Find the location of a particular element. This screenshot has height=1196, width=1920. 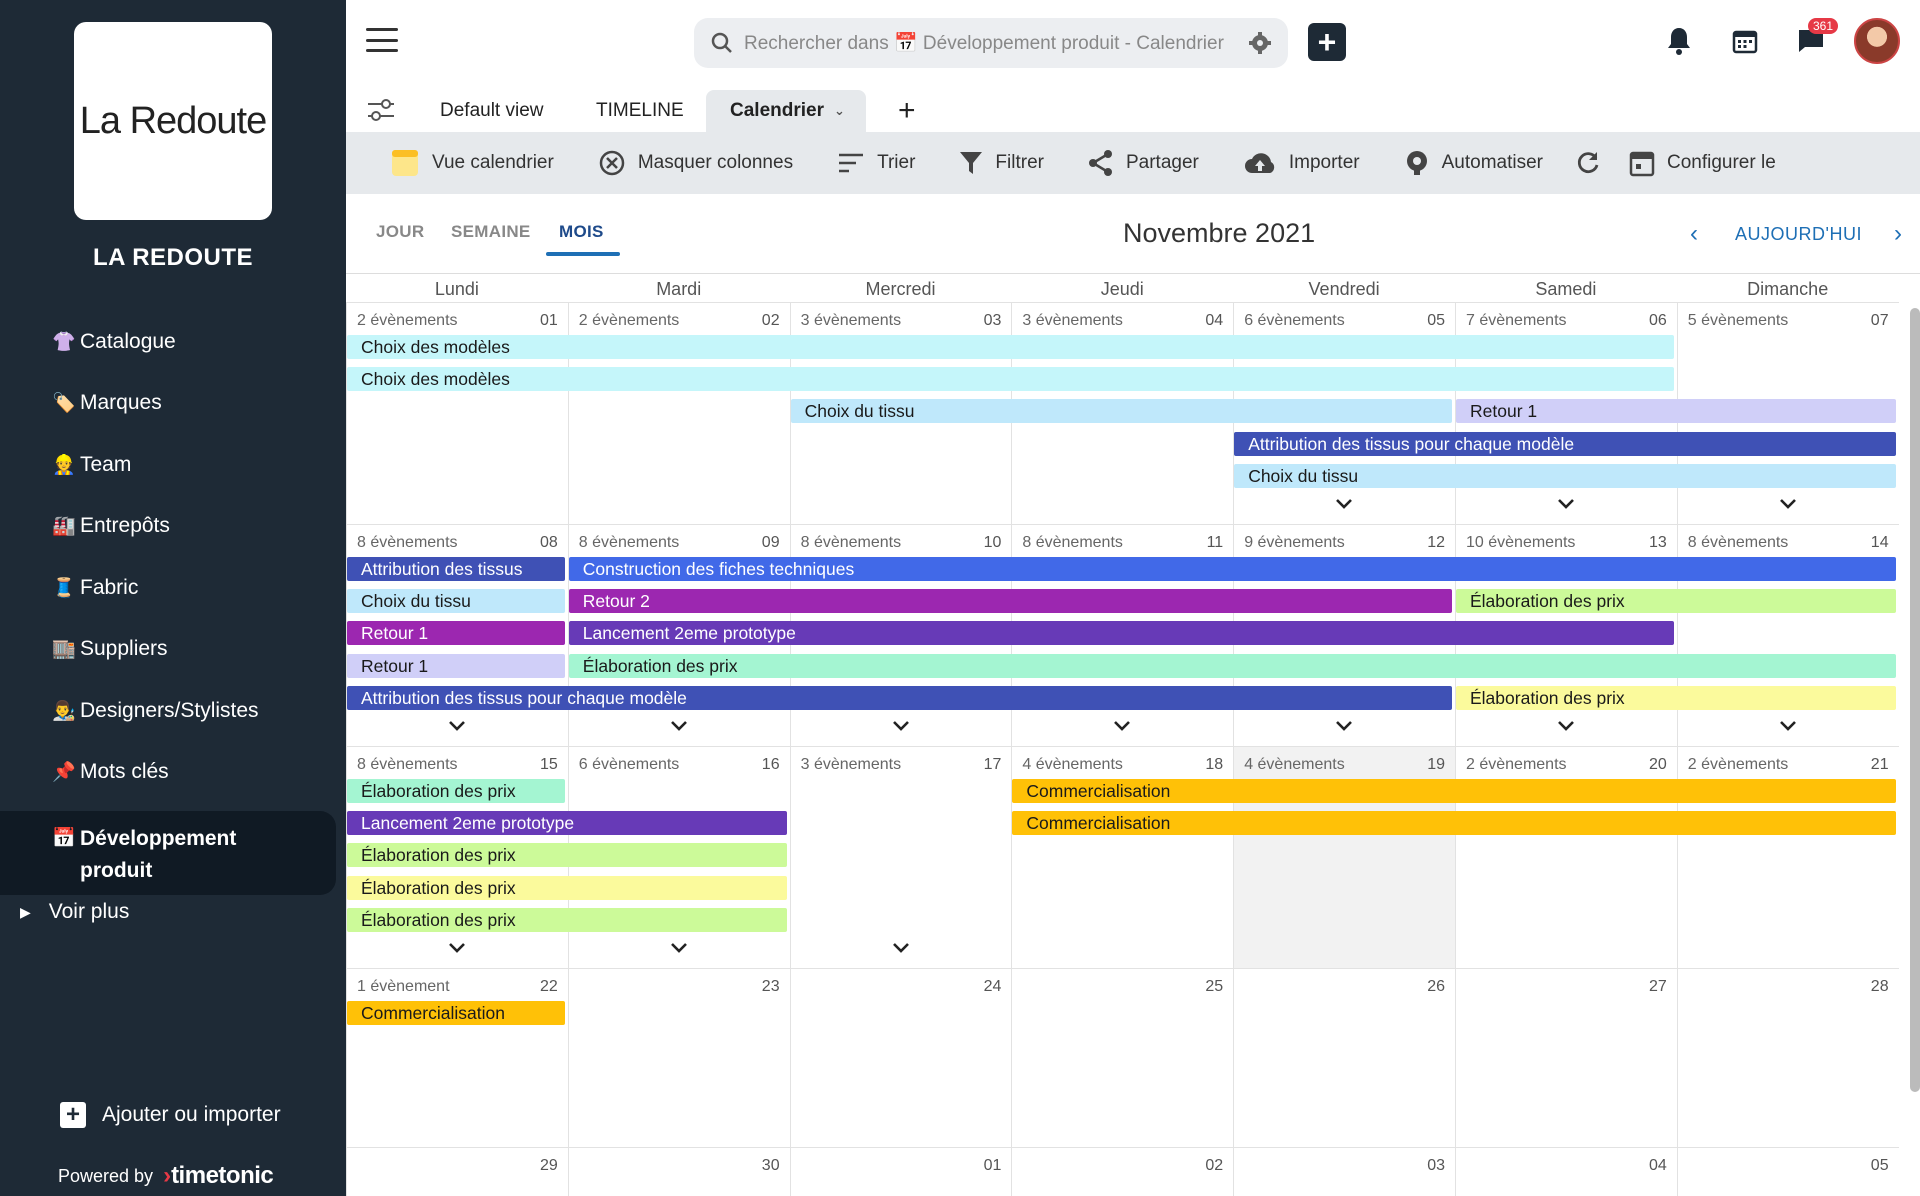

calendar-event: Attribution des tissus is located at coordinates (456, 569).